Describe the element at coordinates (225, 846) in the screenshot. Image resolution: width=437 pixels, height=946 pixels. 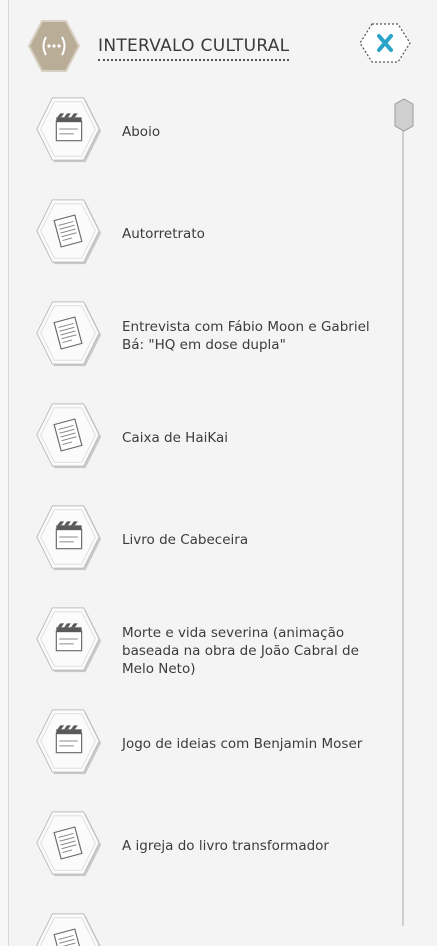
I see `list-item-label: A igreja do livro transformador` at that location.